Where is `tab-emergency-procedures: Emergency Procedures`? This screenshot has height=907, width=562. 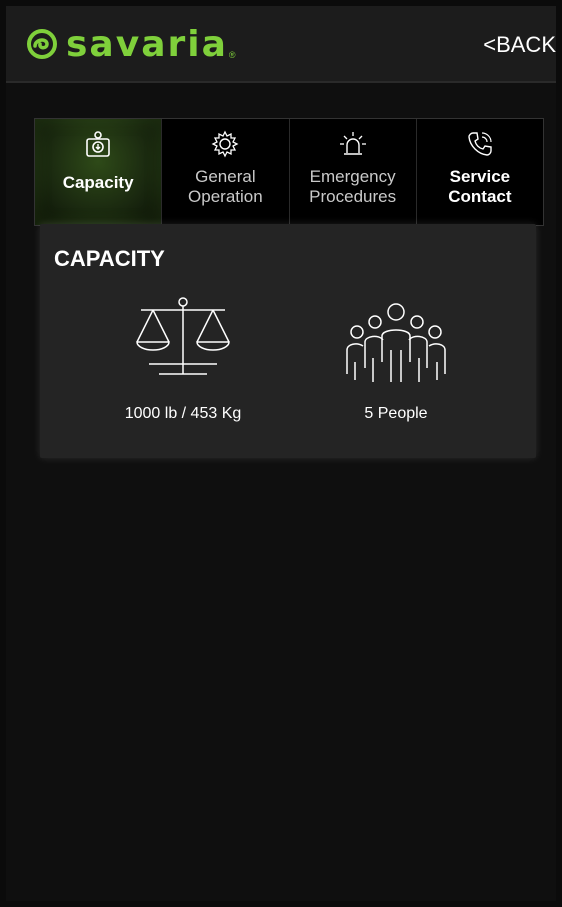
tab-emergency-procedures: Emergency Procedures is located at coordinates (353, 172).